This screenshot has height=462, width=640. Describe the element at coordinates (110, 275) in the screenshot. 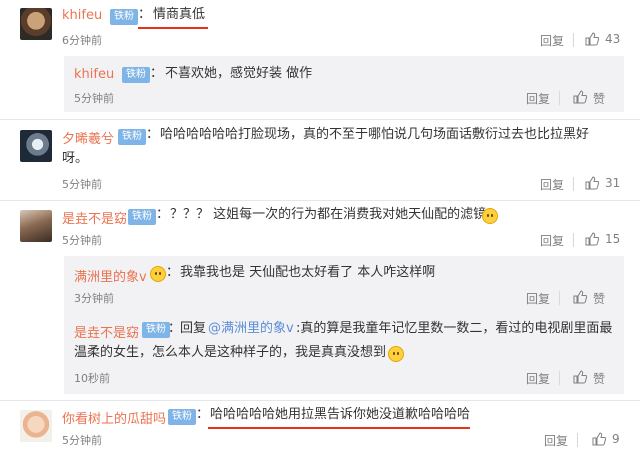

I see `username: 满洲里的象v` at that location.